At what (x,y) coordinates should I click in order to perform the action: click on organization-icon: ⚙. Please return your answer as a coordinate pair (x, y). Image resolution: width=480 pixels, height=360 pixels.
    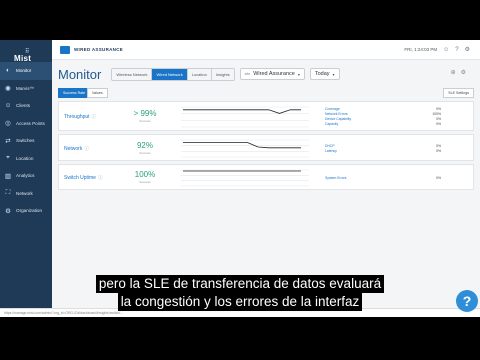
    Looking at the image, I should click on (8, 211).